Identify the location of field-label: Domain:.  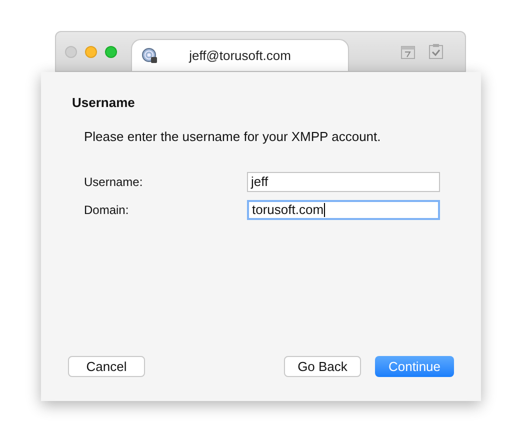
(107, 210).